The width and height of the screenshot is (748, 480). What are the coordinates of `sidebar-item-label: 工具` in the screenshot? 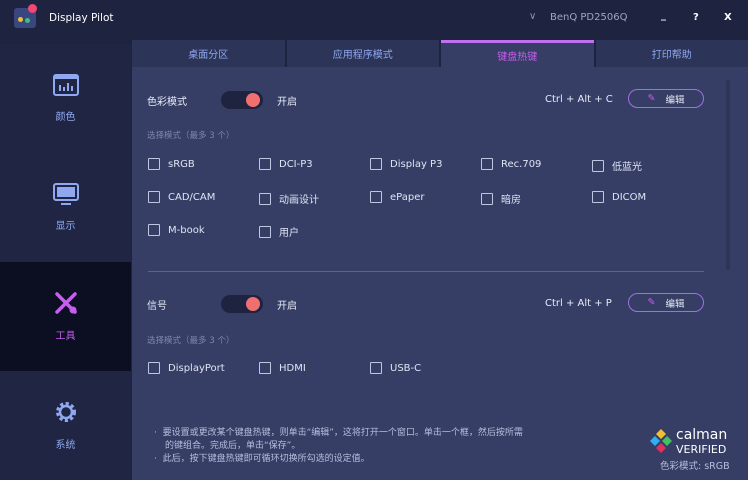 It's located at (65, 336).